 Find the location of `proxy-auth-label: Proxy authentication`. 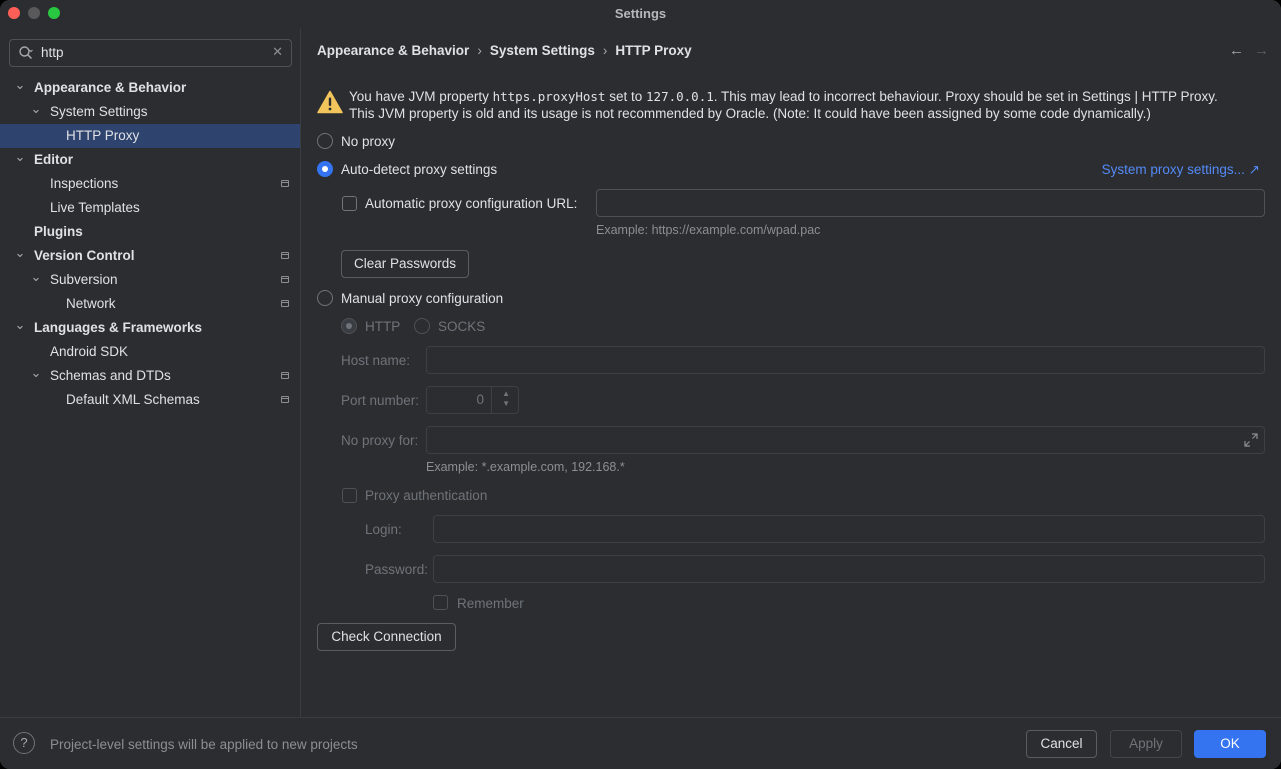

proxy-auth-label: Proxy authentication is located at coordinates (426, 495).